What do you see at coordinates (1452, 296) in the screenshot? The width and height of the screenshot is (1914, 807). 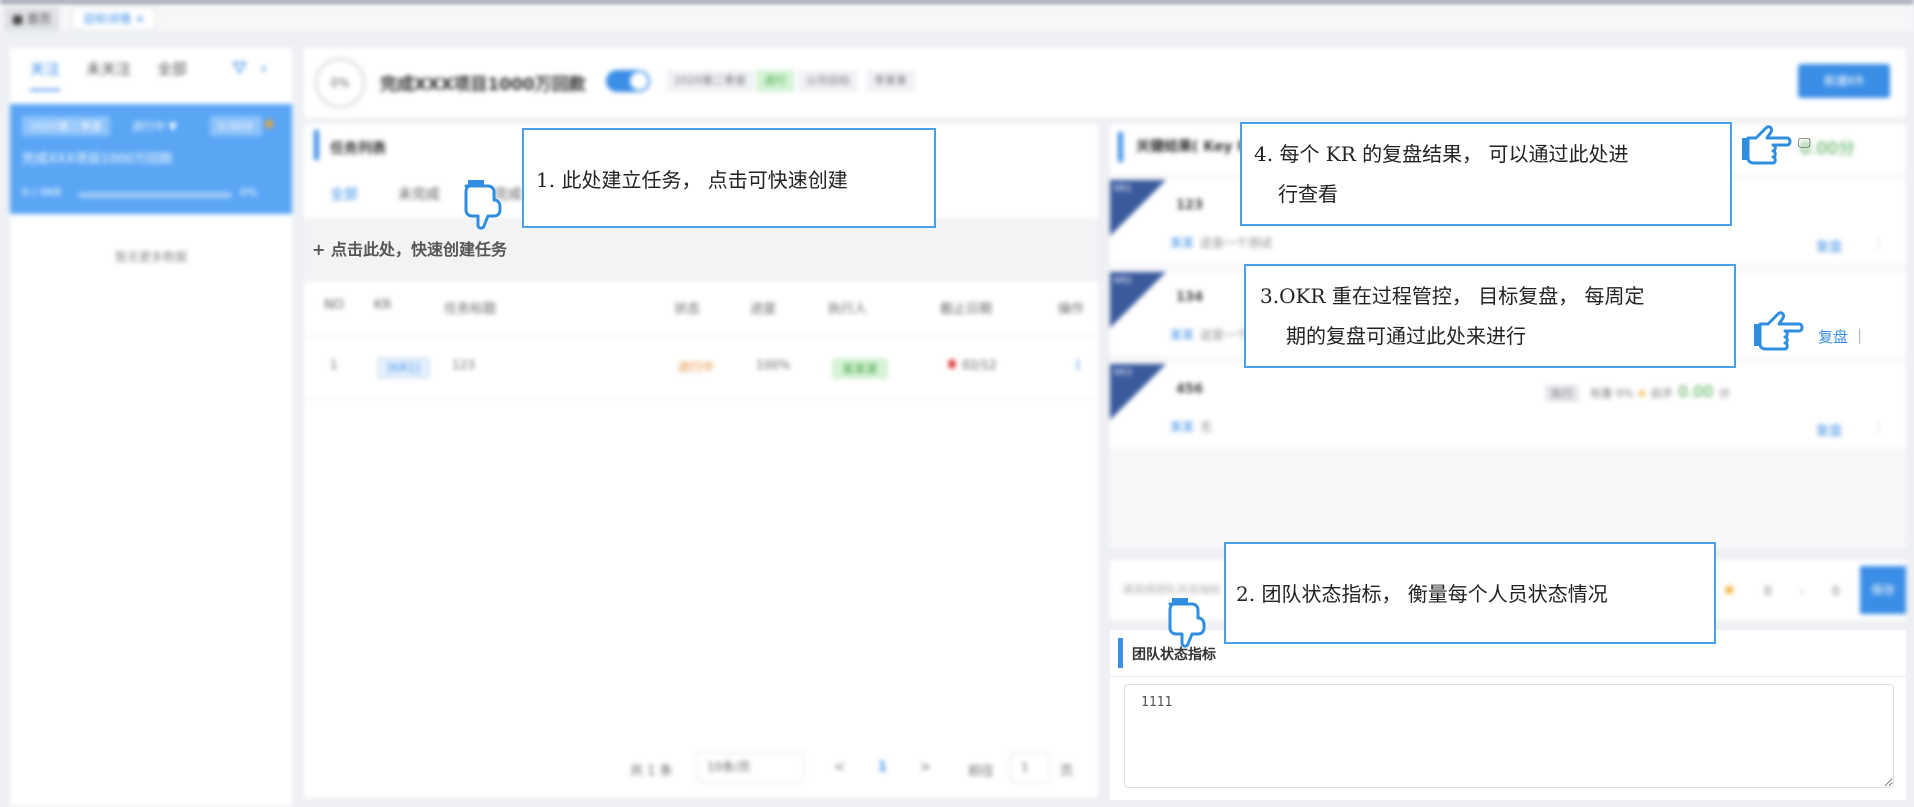 I see `callout-text-line1: 3.OKR 重在过程管控， 目标复盘， 每周定` at bounding box center [1452, 296].